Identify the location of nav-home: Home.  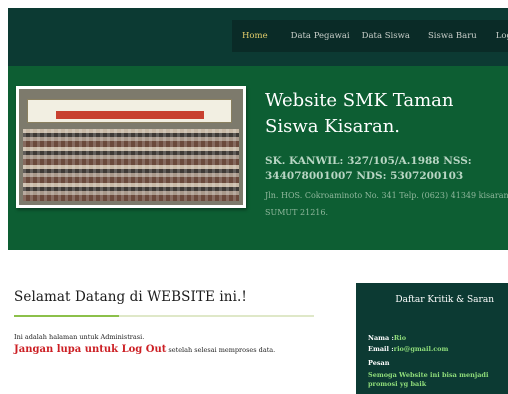
(255, 36).